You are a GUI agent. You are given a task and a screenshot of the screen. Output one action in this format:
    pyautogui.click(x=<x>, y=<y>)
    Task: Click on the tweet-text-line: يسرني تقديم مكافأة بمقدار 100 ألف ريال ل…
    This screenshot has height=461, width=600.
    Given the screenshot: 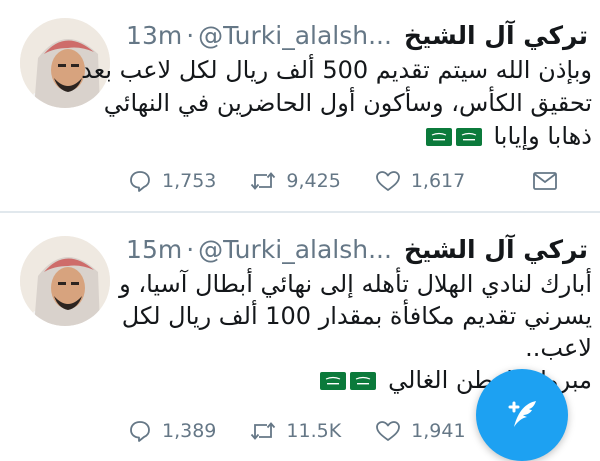 What is the action you would take?
    pyautogui.click(x=356, y=316)
    